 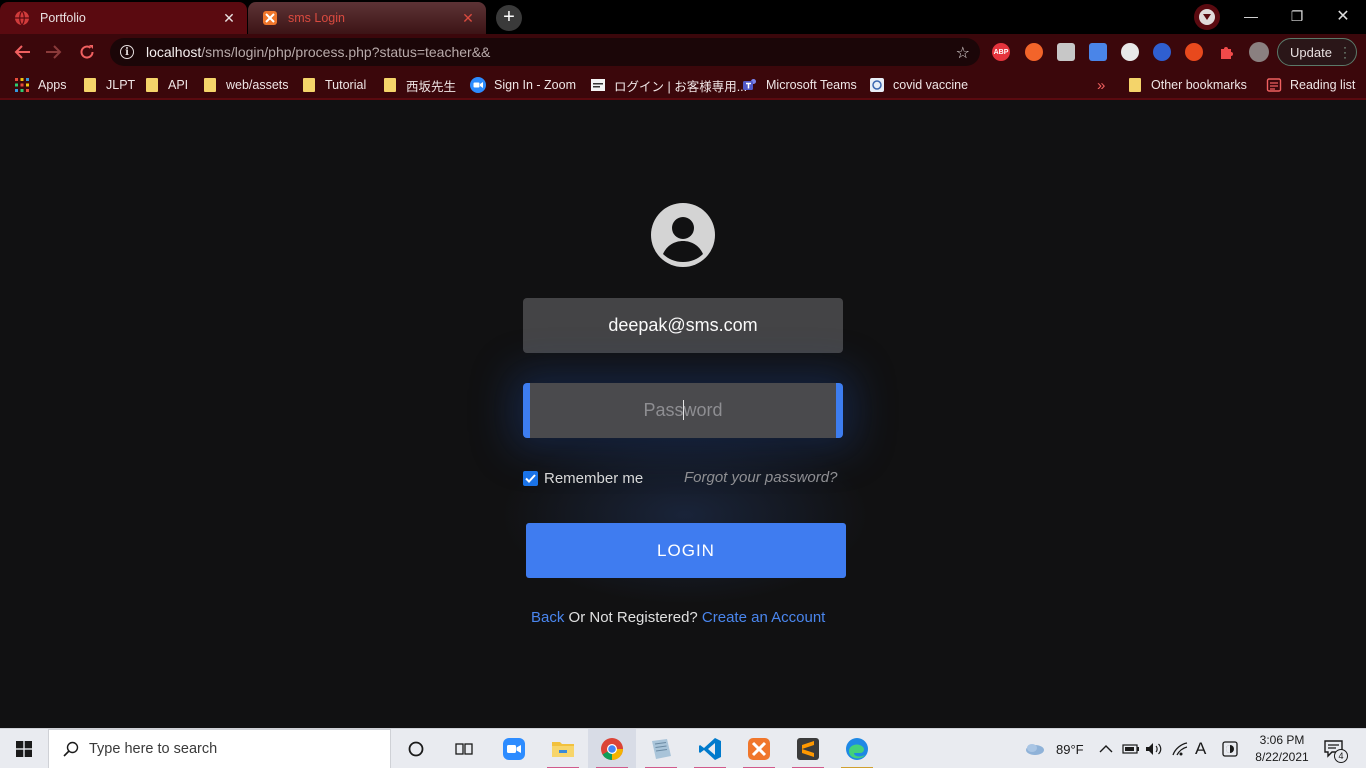 What do you see at coordinates (1154, 748) in the screenshot?
I see `volume-icon` at bounding box center [1154, 748].